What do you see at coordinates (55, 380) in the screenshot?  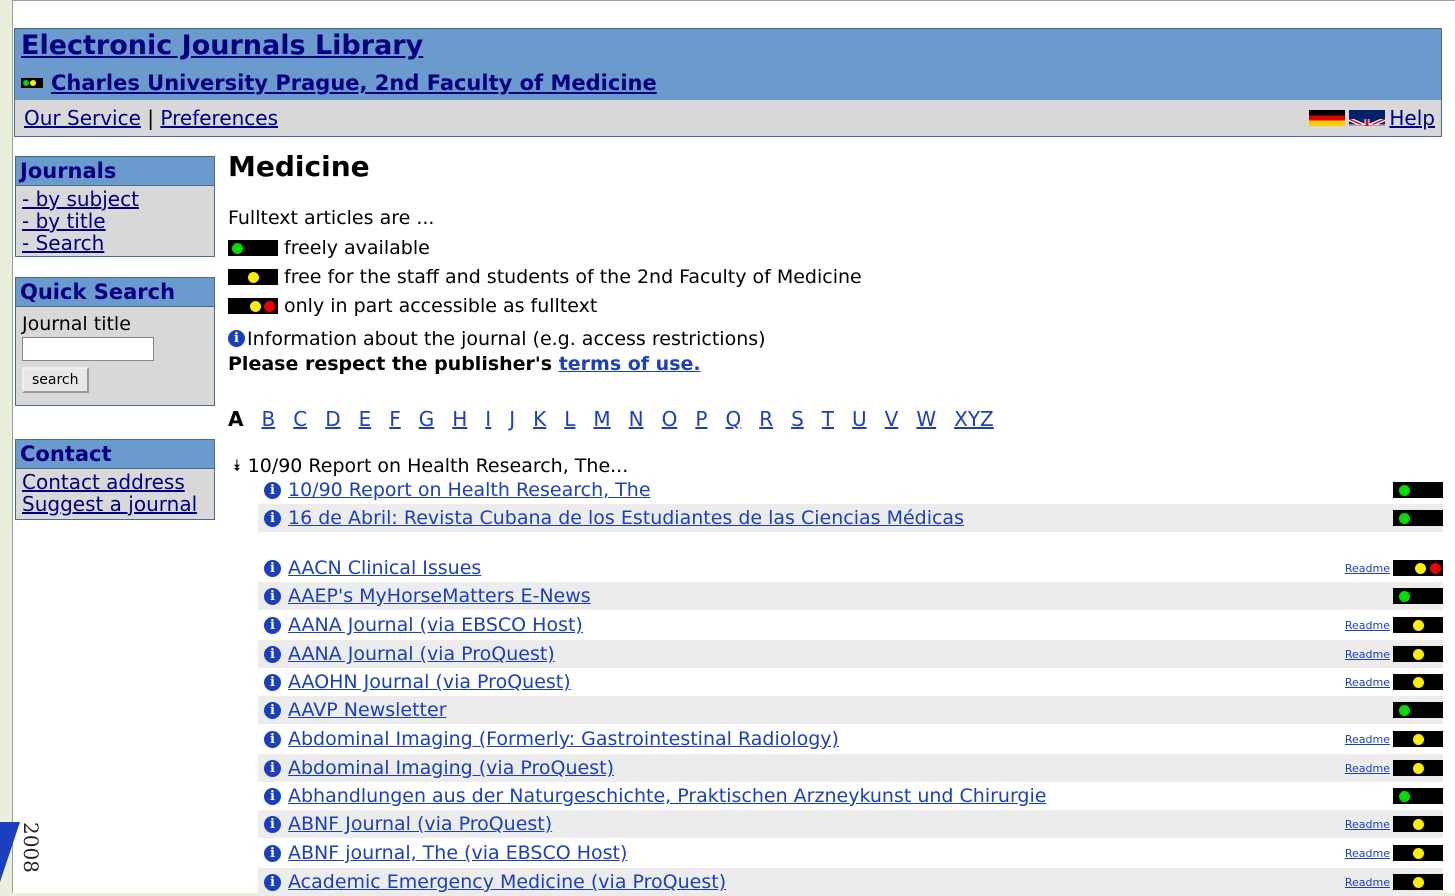 I see `search-button: search` at bounding box center [55, 380].